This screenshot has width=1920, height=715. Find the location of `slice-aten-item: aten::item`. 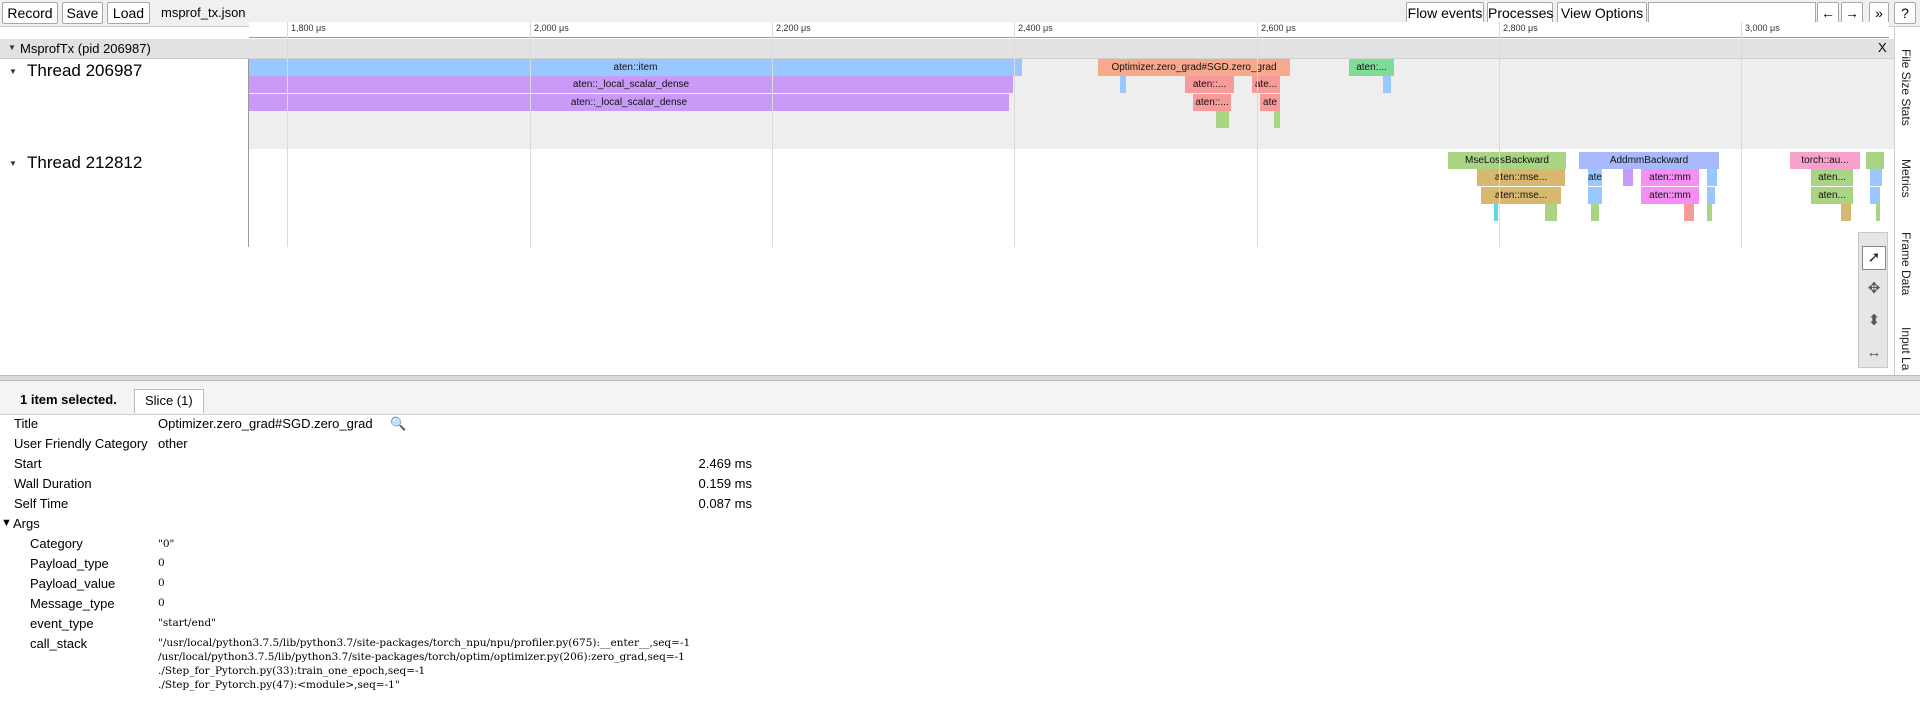

slice-aten-item: aten::item is located at coordinates (635, 67).